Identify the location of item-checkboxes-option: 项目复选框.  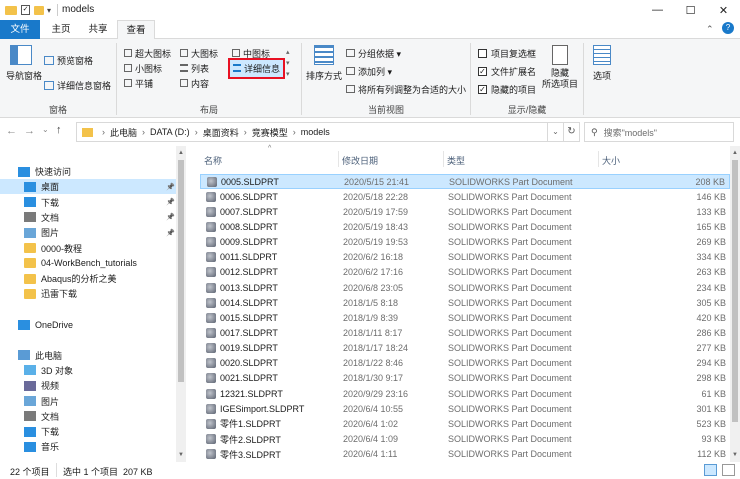
(507, 53).